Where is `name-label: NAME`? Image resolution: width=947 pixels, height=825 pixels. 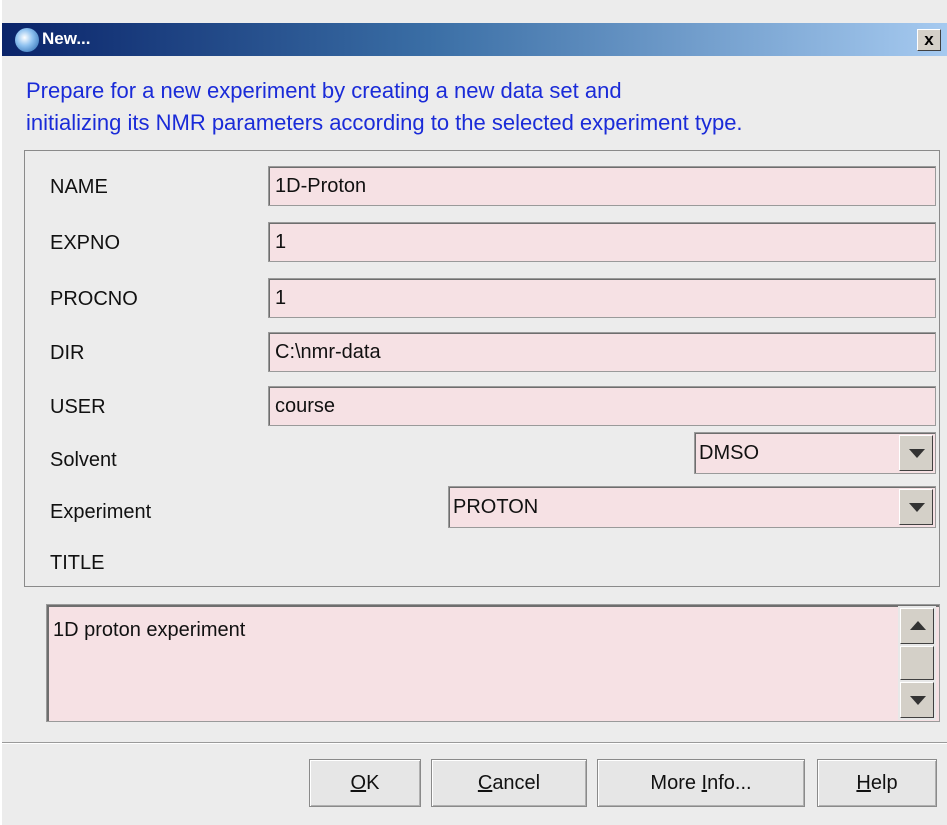
name-label: NAME is located at coordinates (79, 187).